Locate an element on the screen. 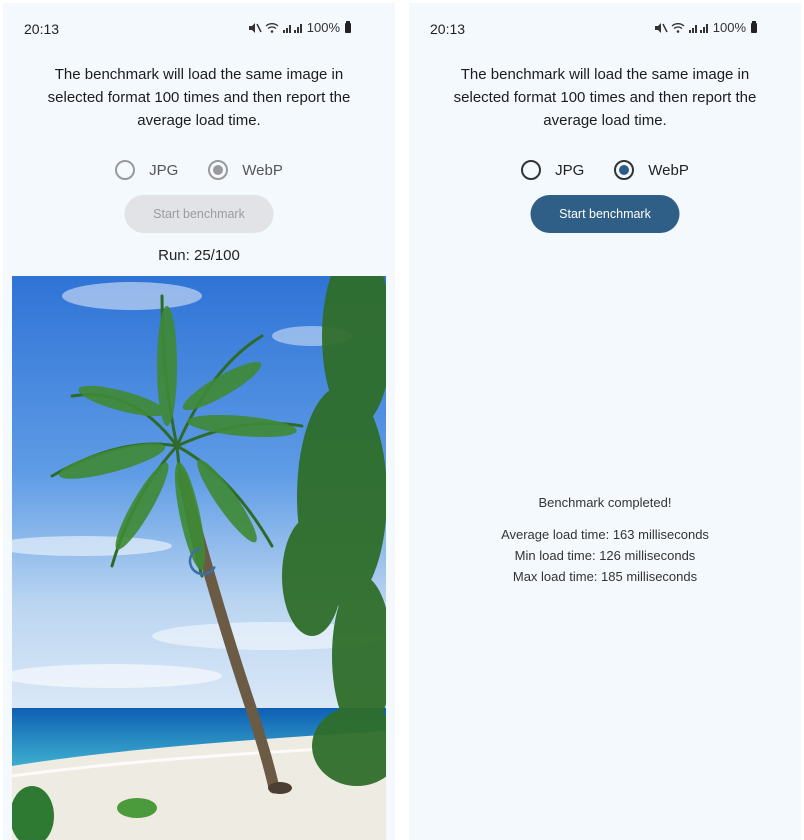  max-load-time: Max load time: 185 milliseconds is located at coordinates (605, 576).